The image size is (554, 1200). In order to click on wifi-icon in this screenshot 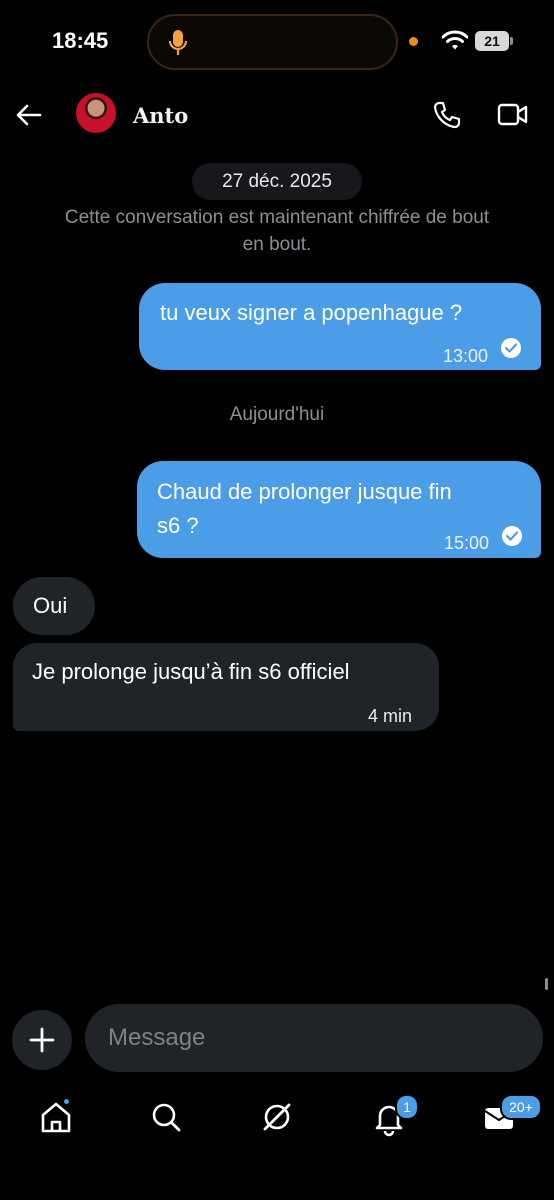, I will do `click(455, 40)`.